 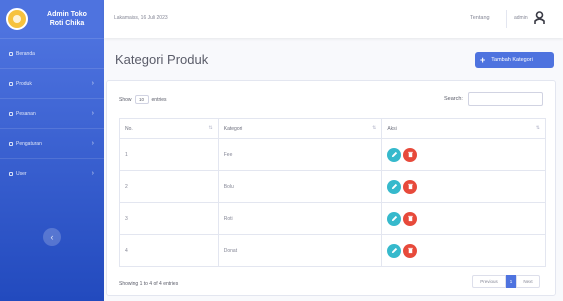 I want to click on previous-page-button: Previous, so click(x=489, y=281).